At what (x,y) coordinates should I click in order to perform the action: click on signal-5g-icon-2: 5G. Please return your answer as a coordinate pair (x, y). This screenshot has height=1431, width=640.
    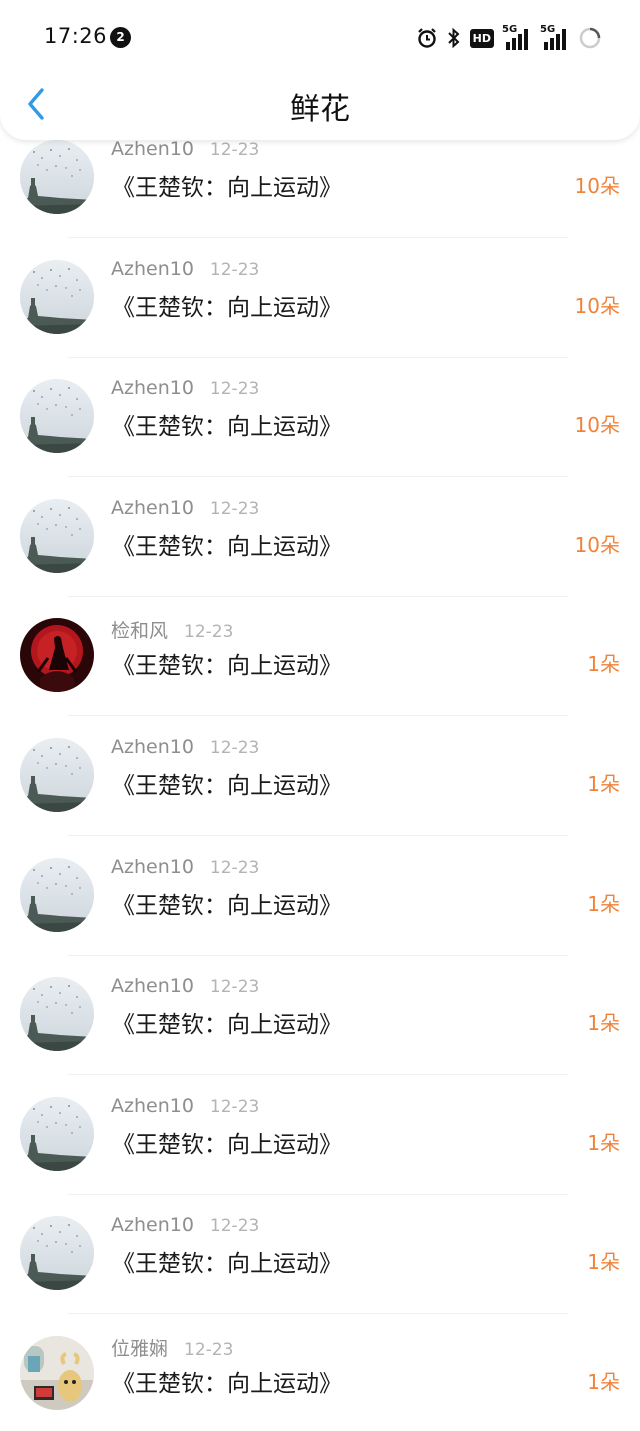
    Looking at the image, I should click on (555, 37).